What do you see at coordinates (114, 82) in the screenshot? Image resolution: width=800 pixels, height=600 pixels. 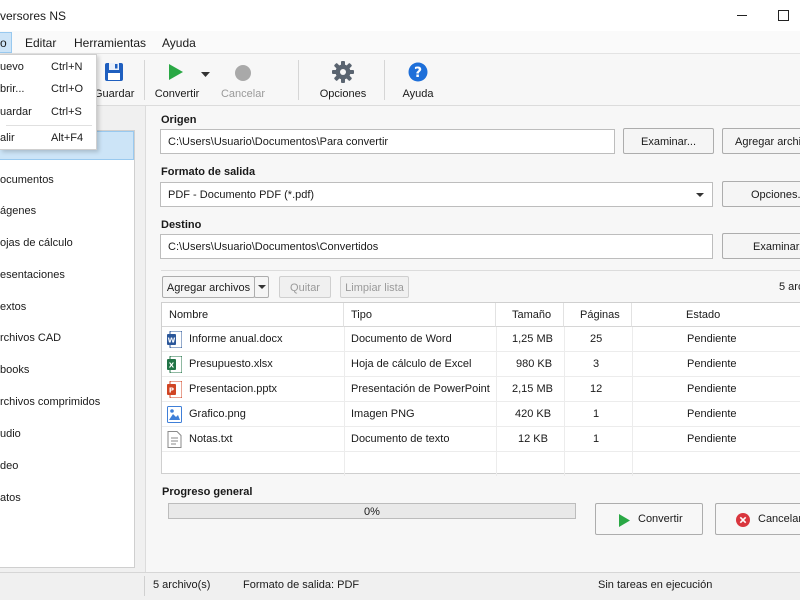 I see `save-toolbar-button: Guardar` at bounding box center [114, 82].